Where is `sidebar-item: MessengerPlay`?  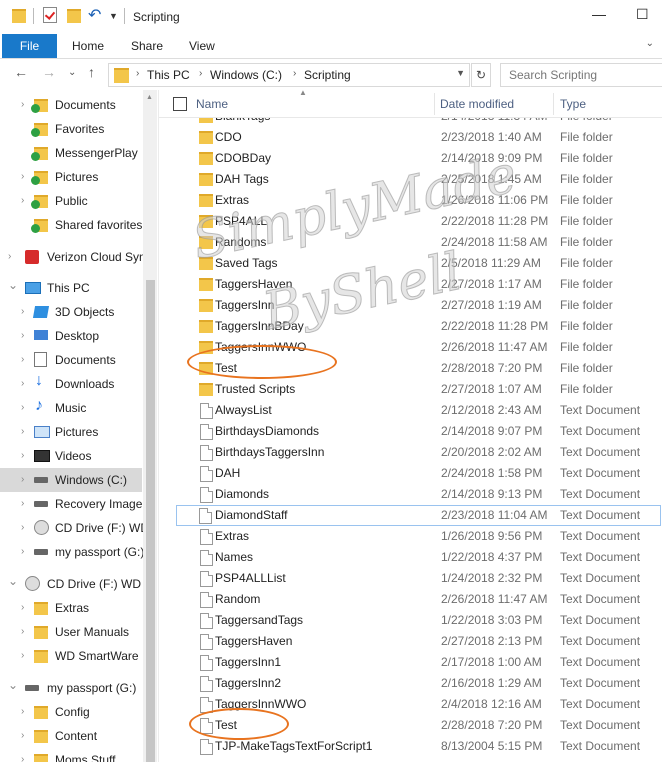 sidebar-item: MessengerPlay is located at coordinates (71, 153).